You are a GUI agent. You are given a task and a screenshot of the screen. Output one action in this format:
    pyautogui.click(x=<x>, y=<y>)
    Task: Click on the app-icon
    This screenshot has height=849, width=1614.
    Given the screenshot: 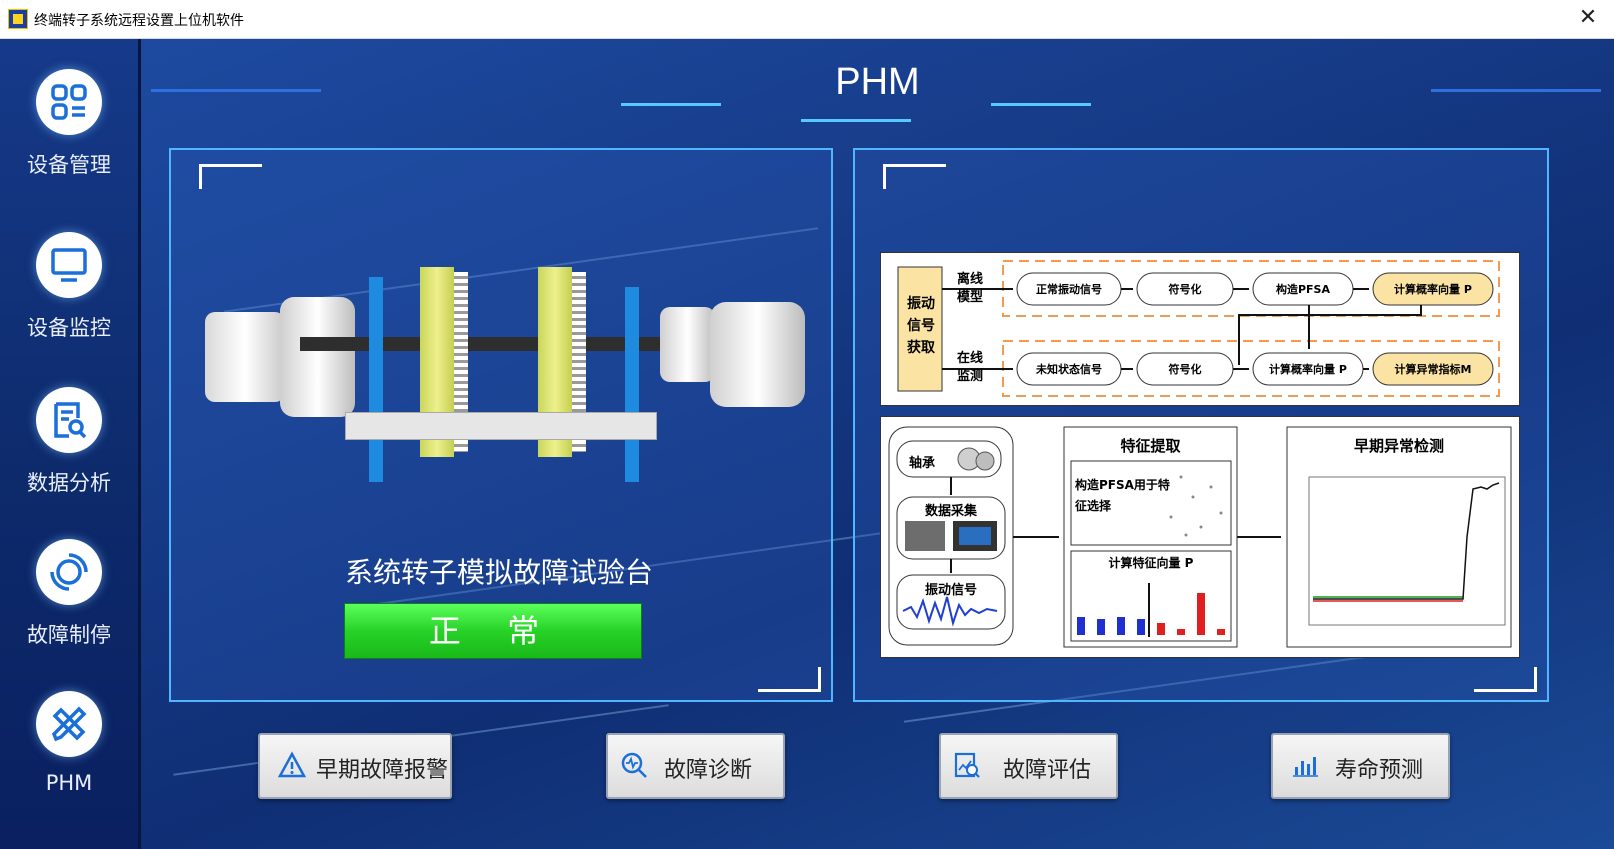 What is the action you would take?
    pyautogui.click(x=18, y=19)
    